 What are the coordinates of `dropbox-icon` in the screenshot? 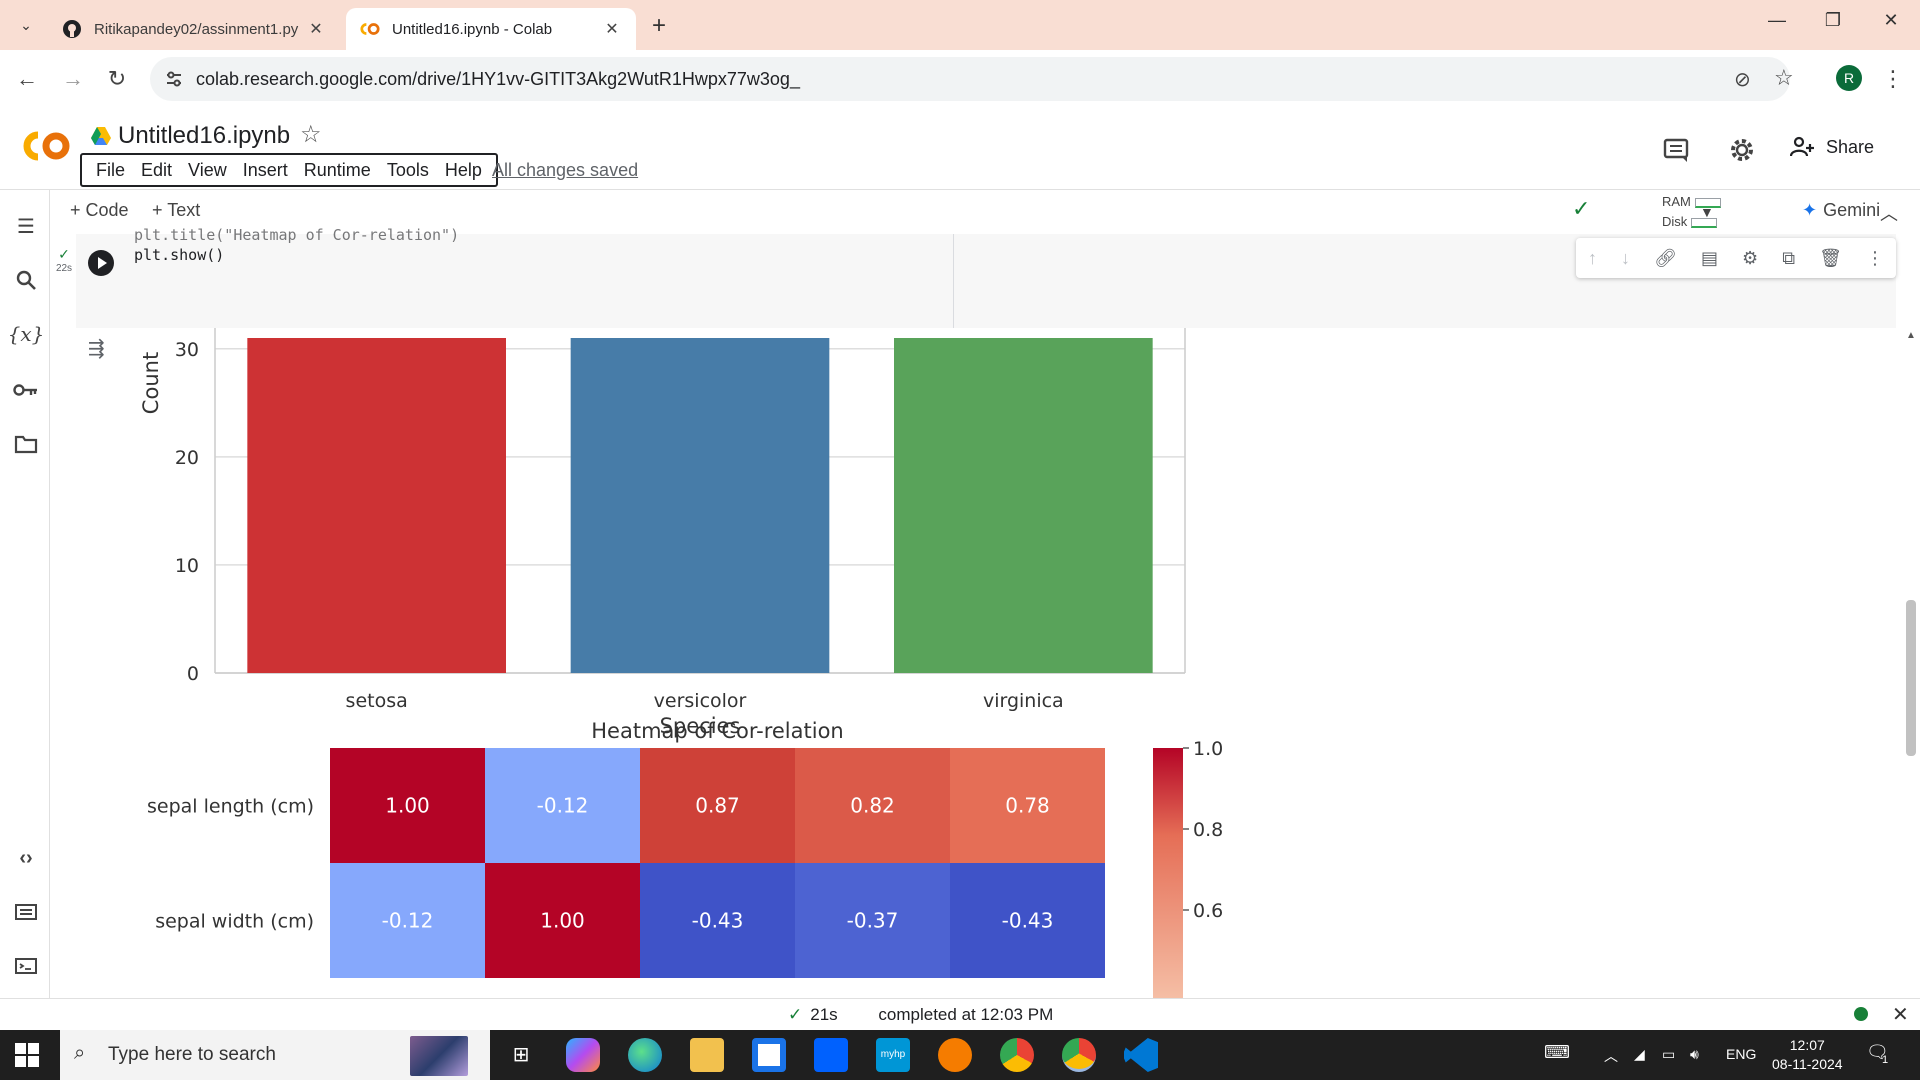 It's located at (831, 1055).